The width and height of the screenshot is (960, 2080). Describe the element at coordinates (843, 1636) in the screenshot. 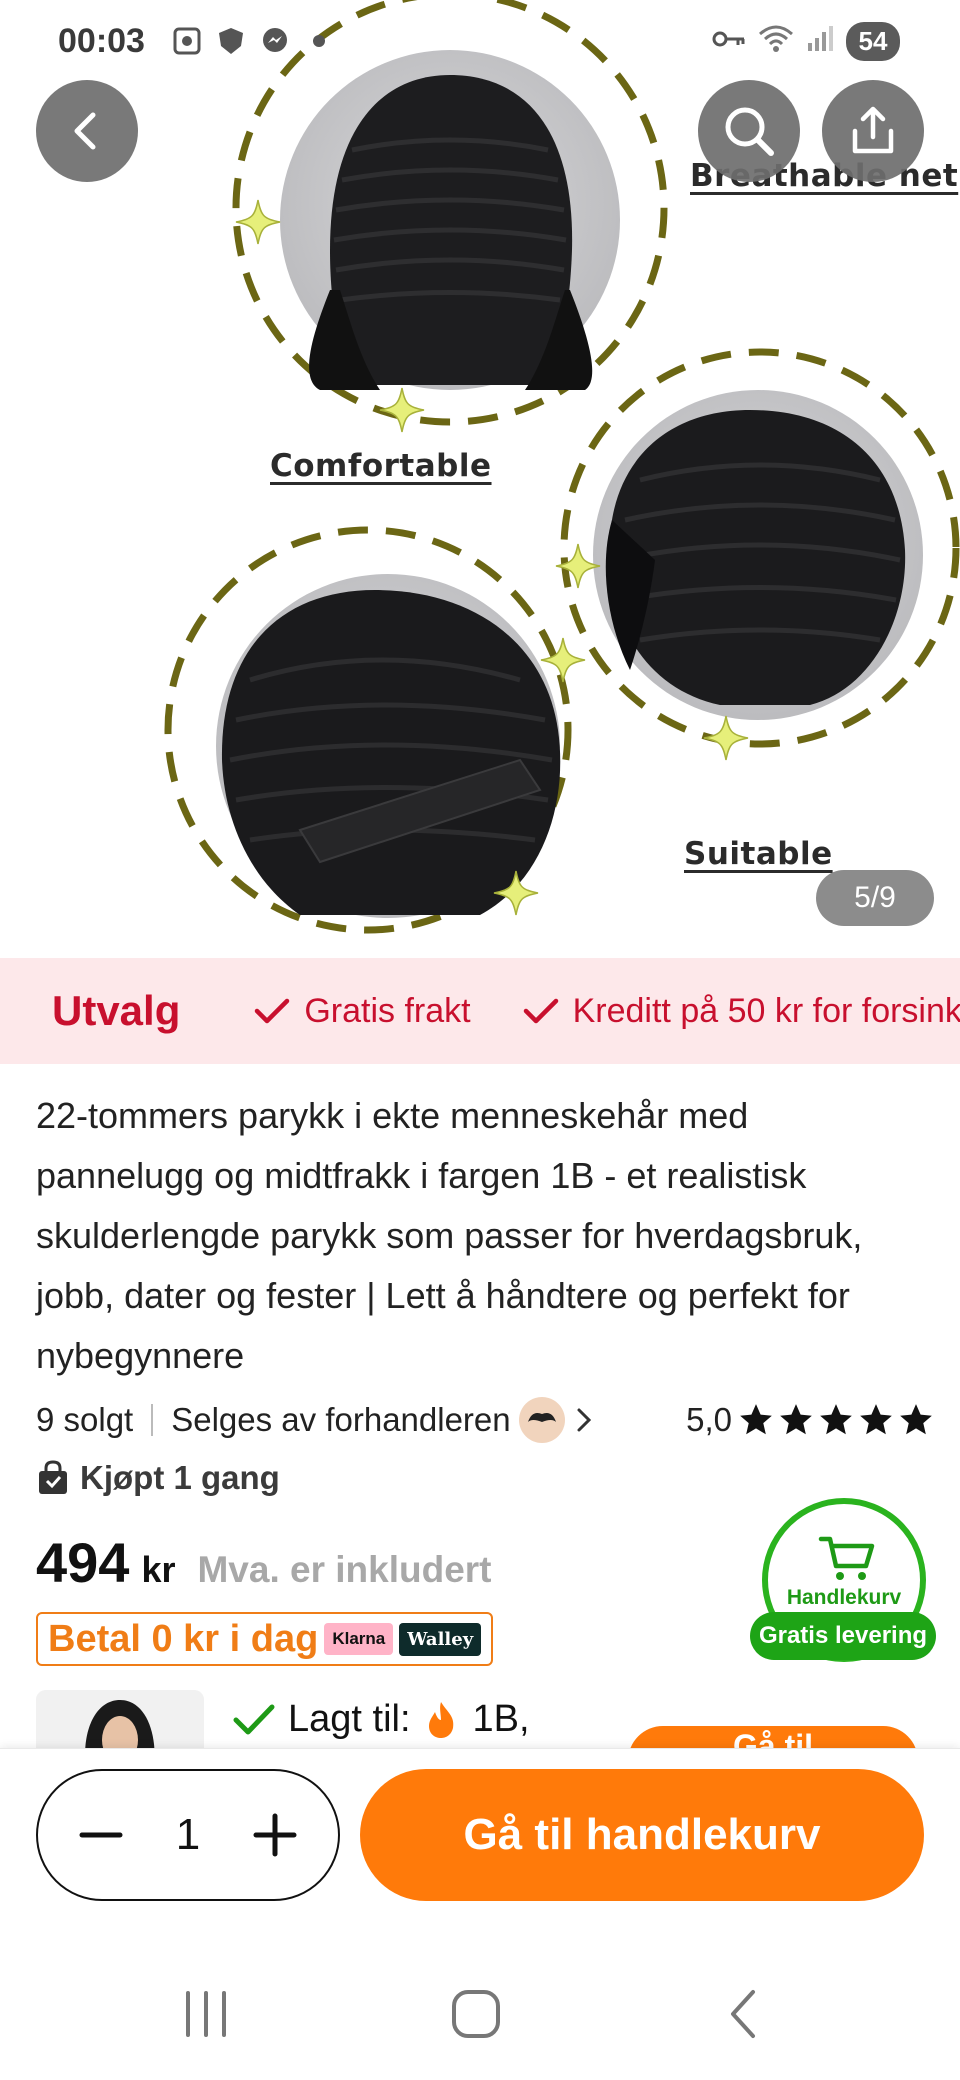

I see `free-delivery-ribbon: Gratis levering` at that location.